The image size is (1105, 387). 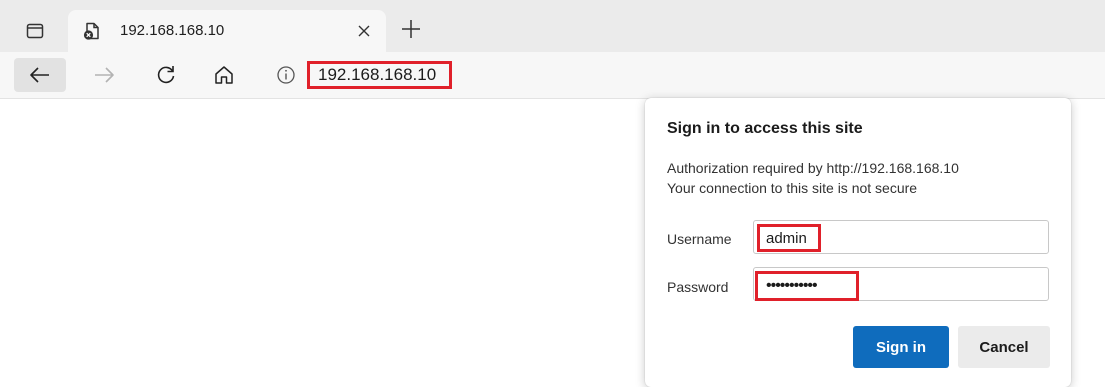 I want to click on tab-actions-button, so click(x=35, y=31).